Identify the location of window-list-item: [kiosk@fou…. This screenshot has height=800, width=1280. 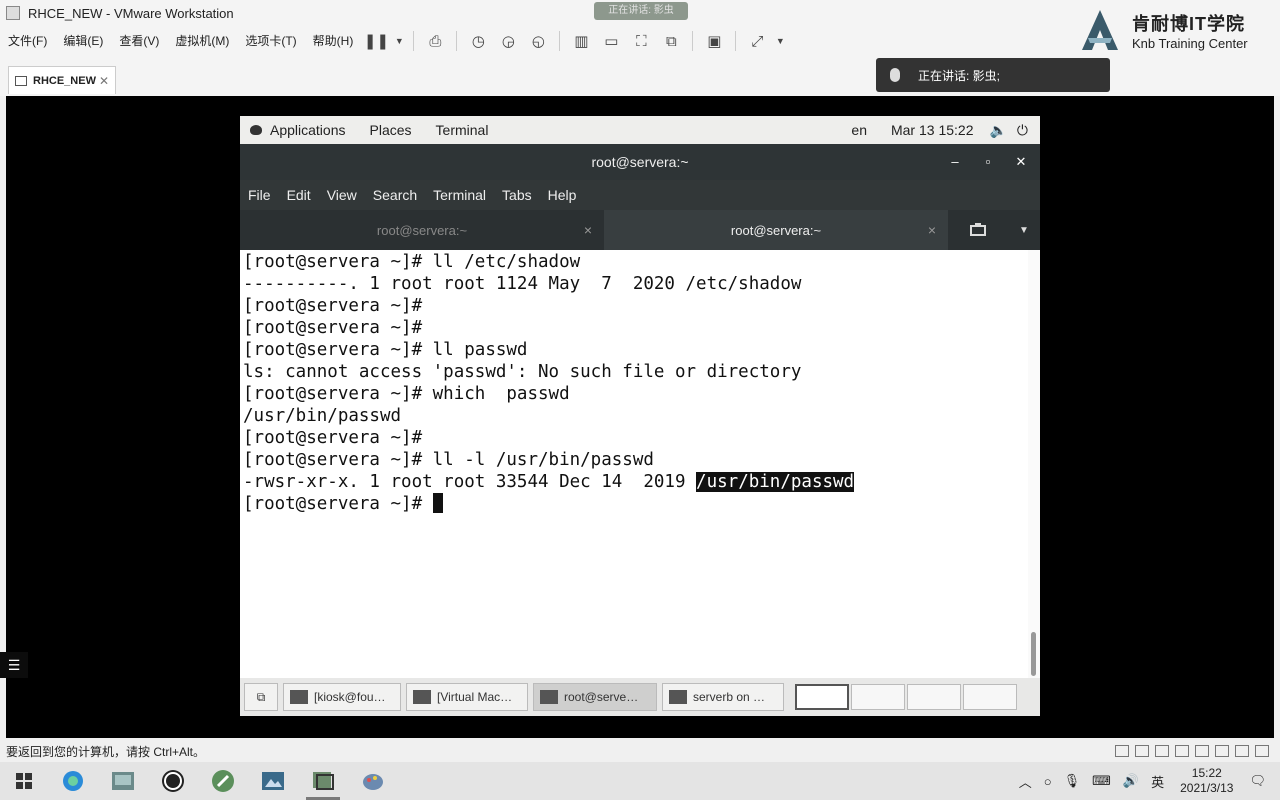
(342, 697).